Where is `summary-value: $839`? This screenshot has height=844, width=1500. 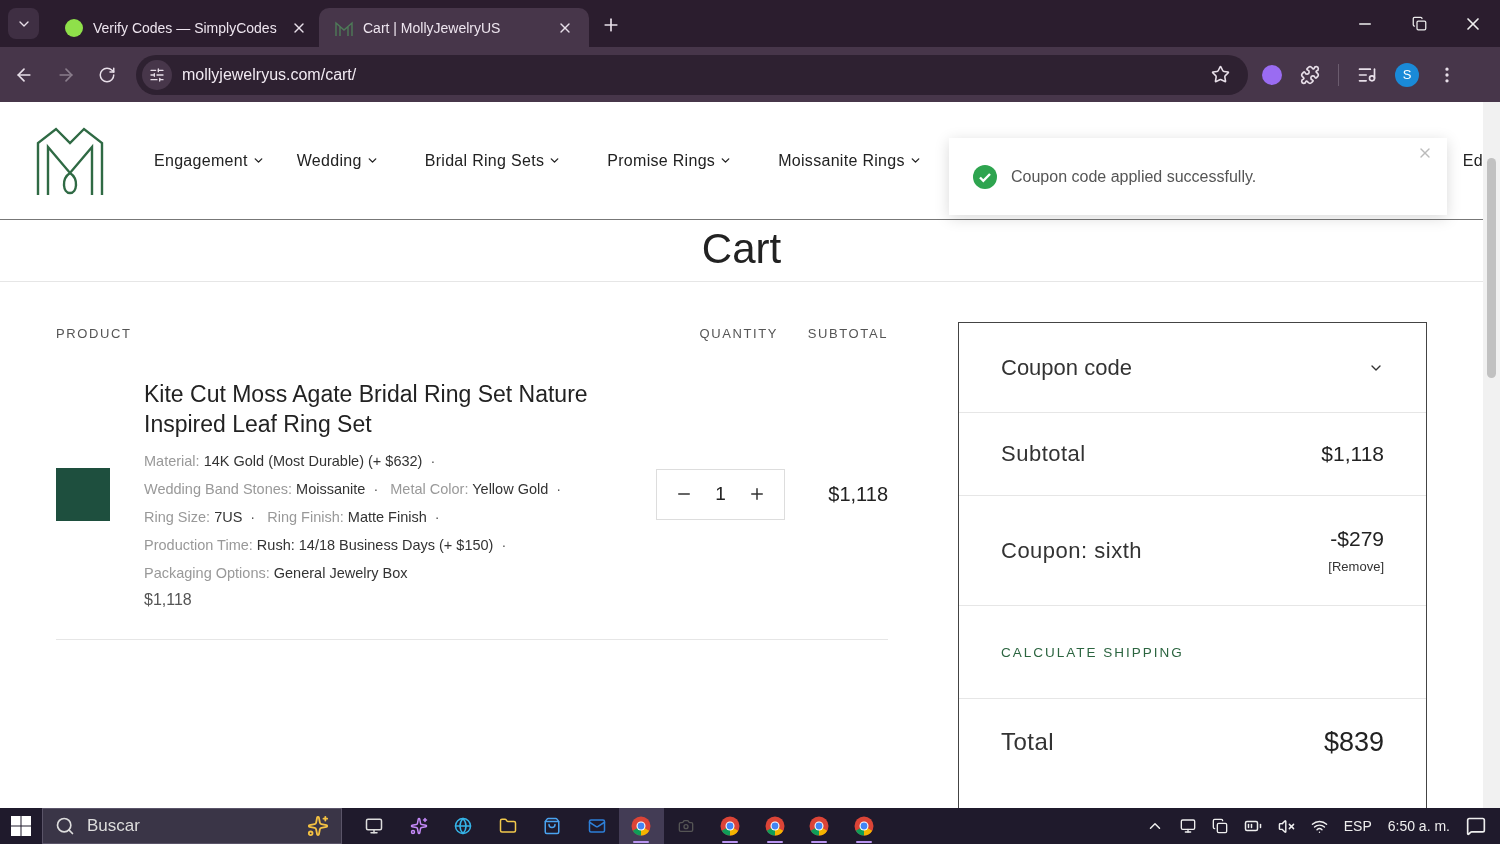 summary-value: $839 is located at coordinates (1353, 742).